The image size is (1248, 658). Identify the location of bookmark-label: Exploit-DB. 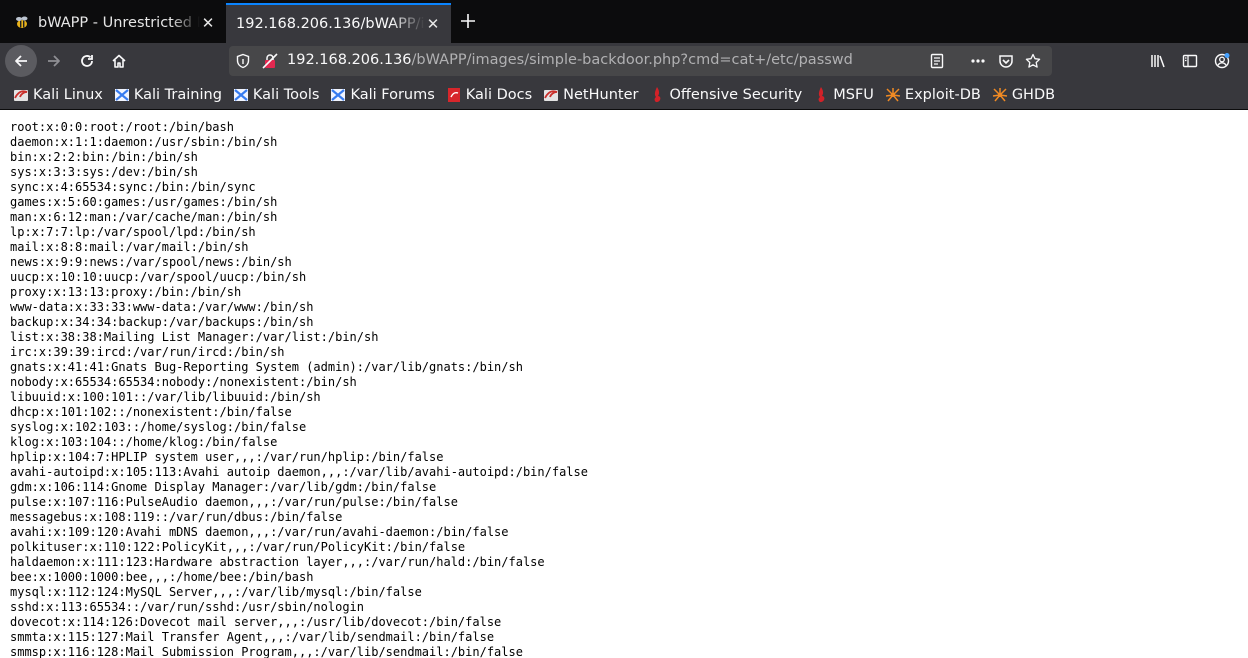
(942, 94).